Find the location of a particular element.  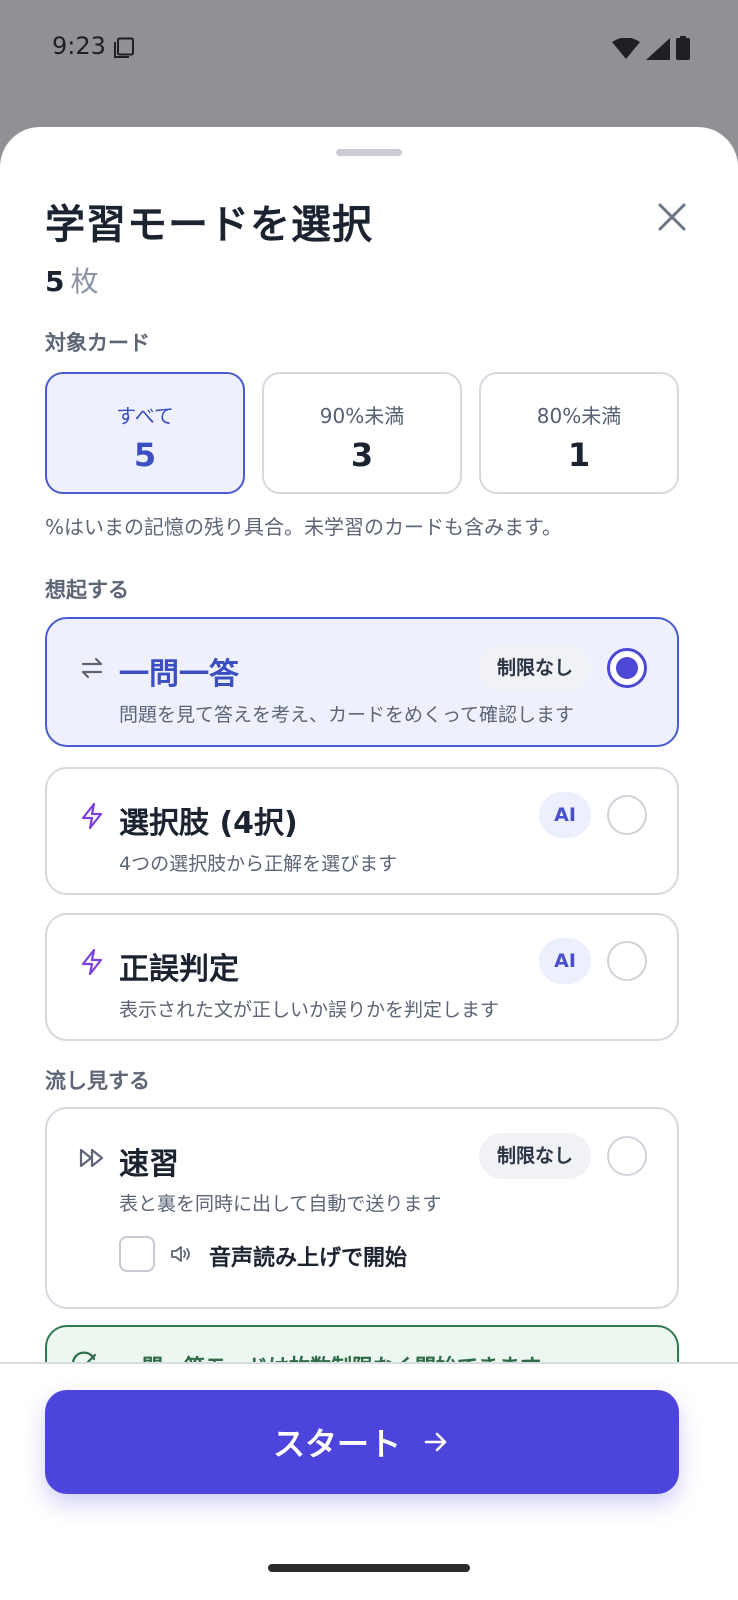

close-icon is located at coordinates (672, 217).